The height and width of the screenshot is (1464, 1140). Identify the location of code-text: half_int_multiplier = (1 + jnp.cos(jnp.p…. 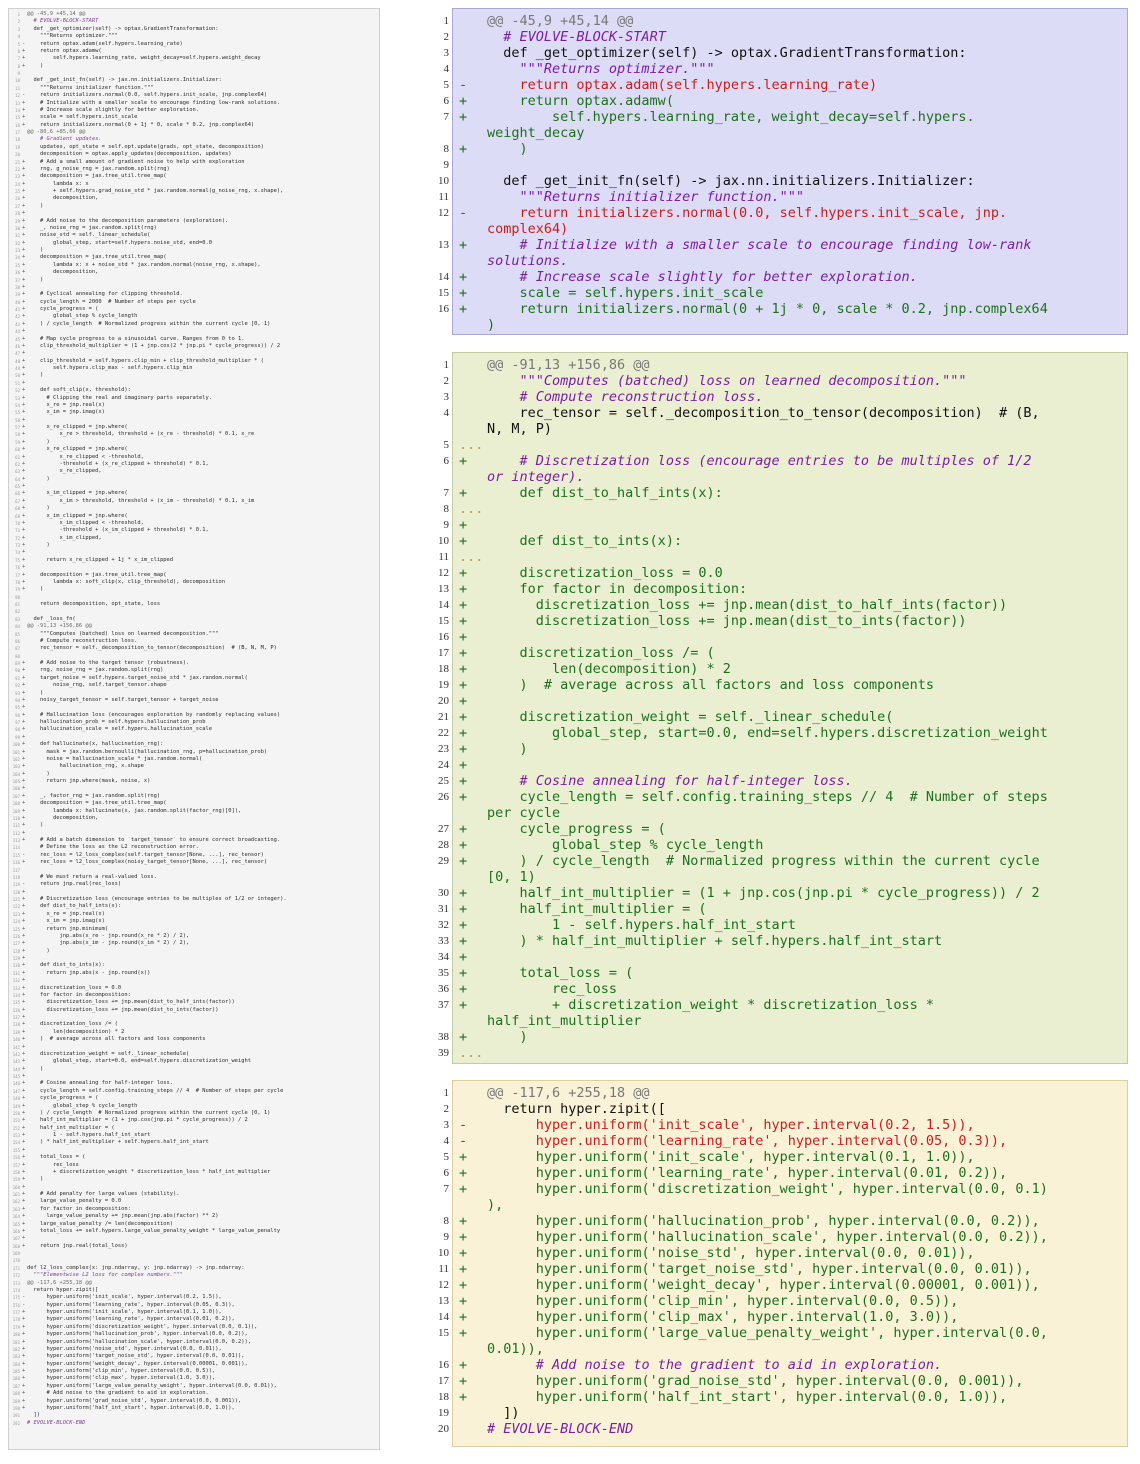
(763, 893).